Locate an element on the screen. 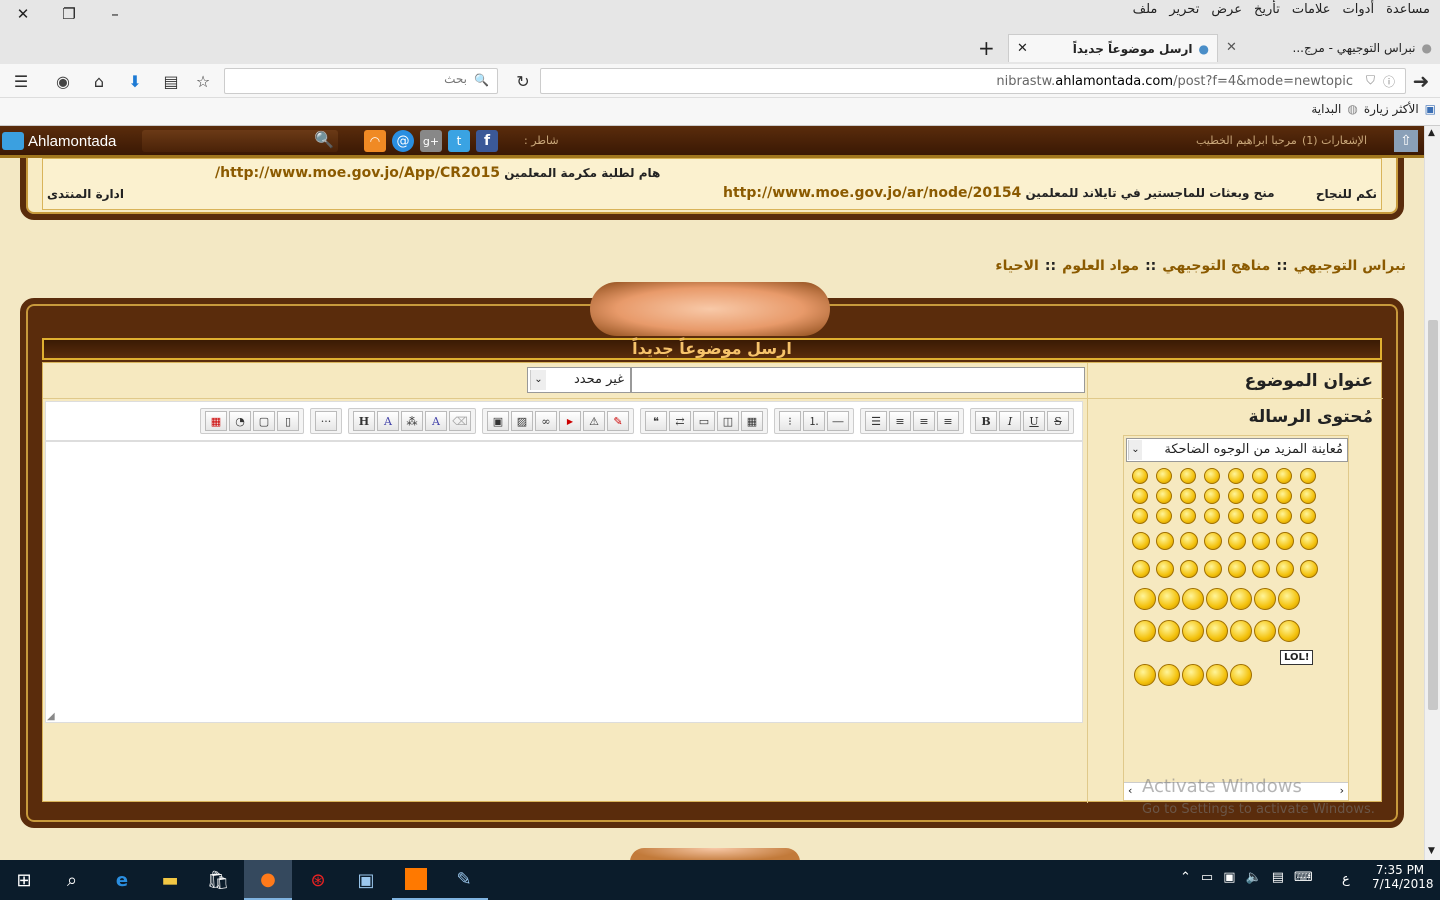 The image size is (1440, 900). notification-center-icon: ▤ is located at coordinates (1278, 877).